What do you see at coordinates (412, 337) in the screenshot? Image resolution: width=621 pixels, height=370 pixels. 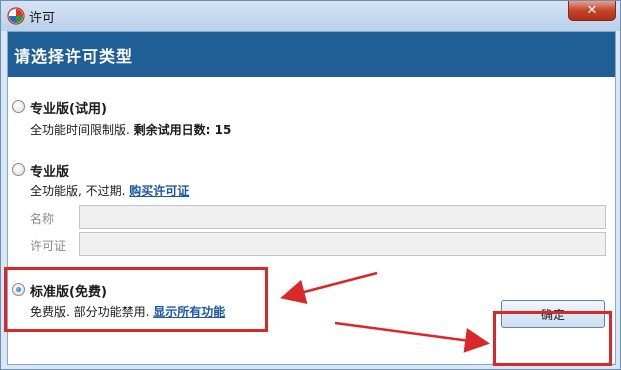 I see `arrow-to-ok-button` at bounding box center [412, 337].